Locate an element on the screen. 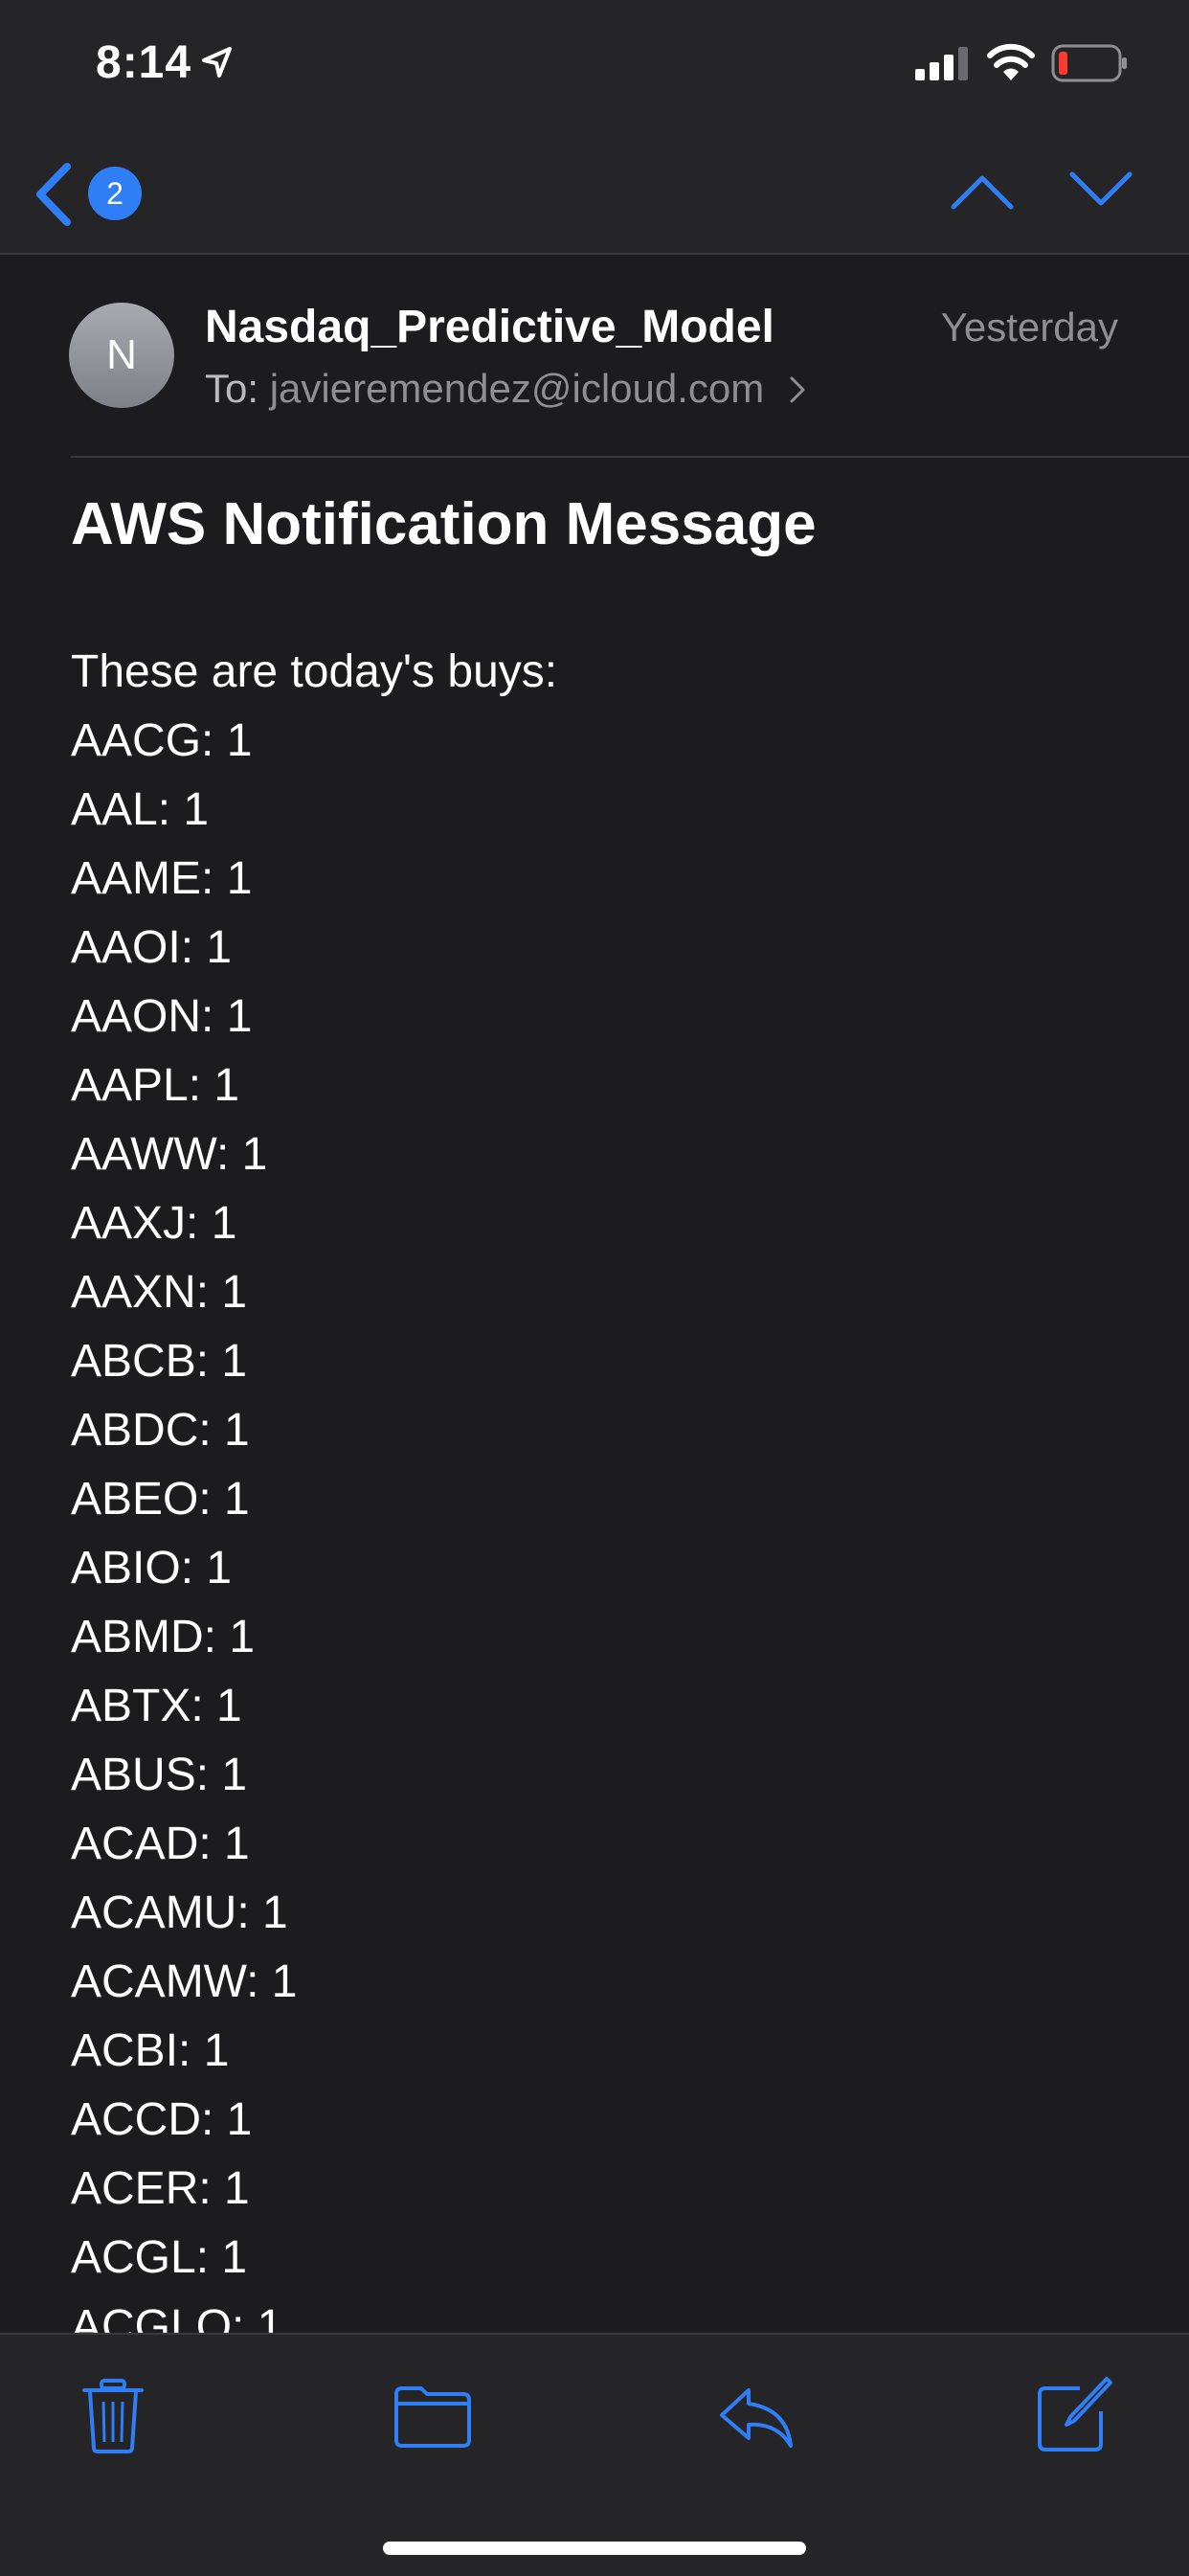 The image size is (1189, 2576). buy-line: AAON: 1 is located at coordinates (162, 1016).